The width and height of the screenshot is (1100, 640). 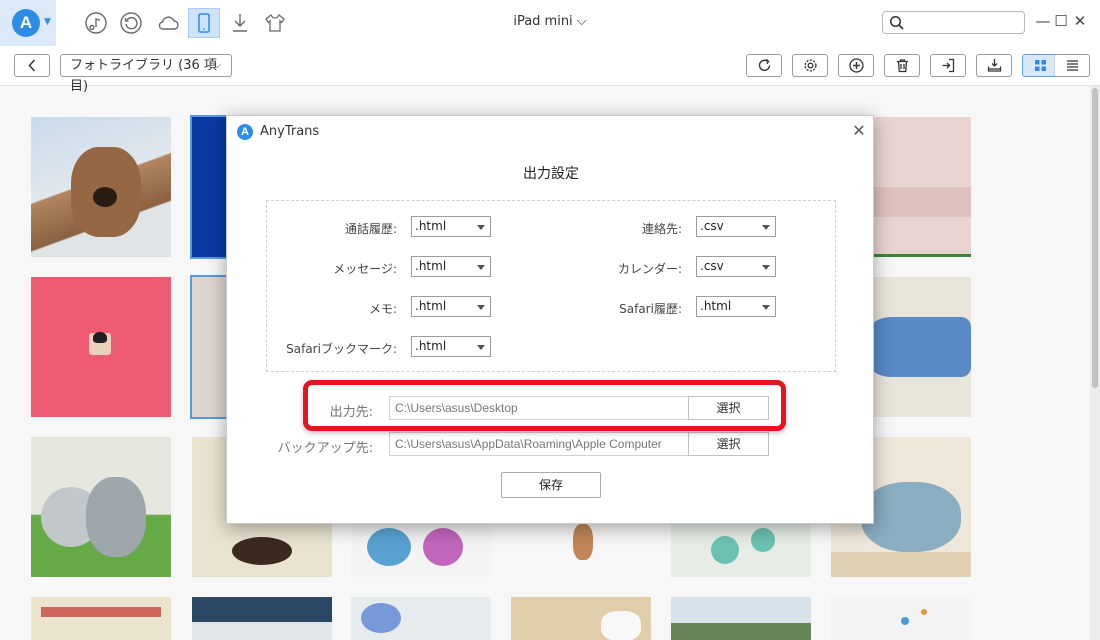 I want to click on trash-icon, so click(x=902, y=66).